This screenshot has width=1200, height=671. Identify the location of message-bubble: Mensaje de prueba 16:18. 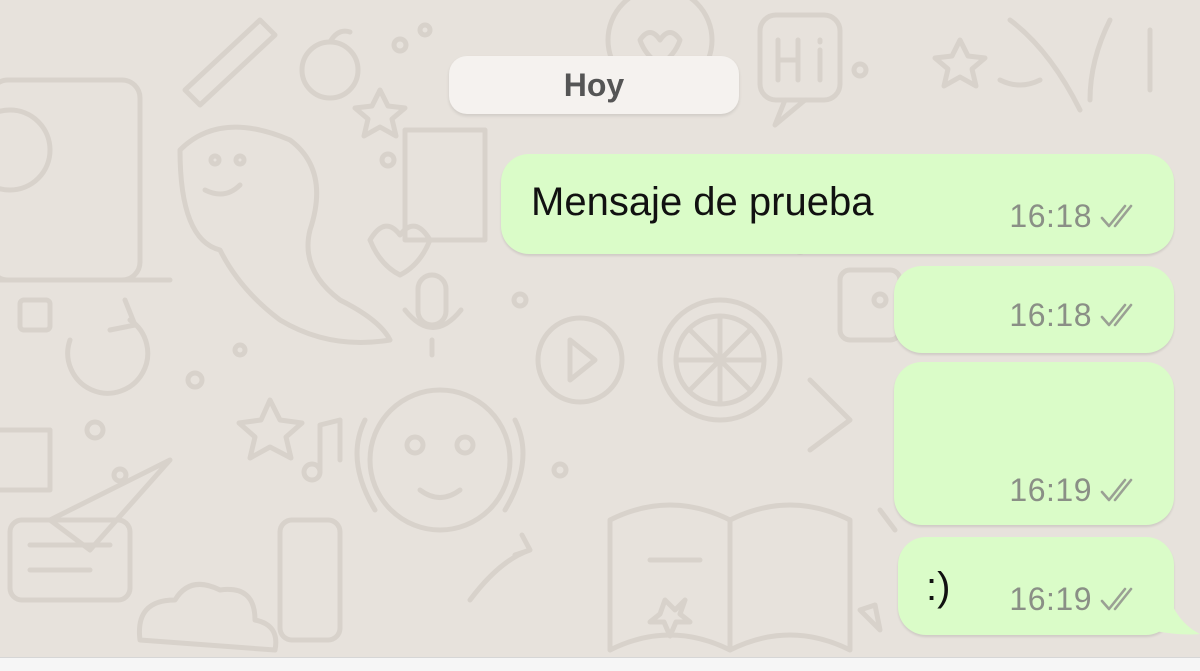
(837, 204).